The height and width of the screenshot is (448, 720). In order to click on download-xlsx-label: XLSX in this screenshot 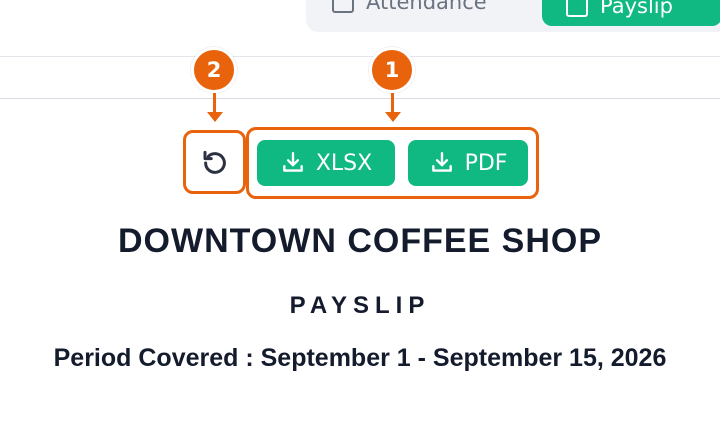, I will do `click(344, 163)`.